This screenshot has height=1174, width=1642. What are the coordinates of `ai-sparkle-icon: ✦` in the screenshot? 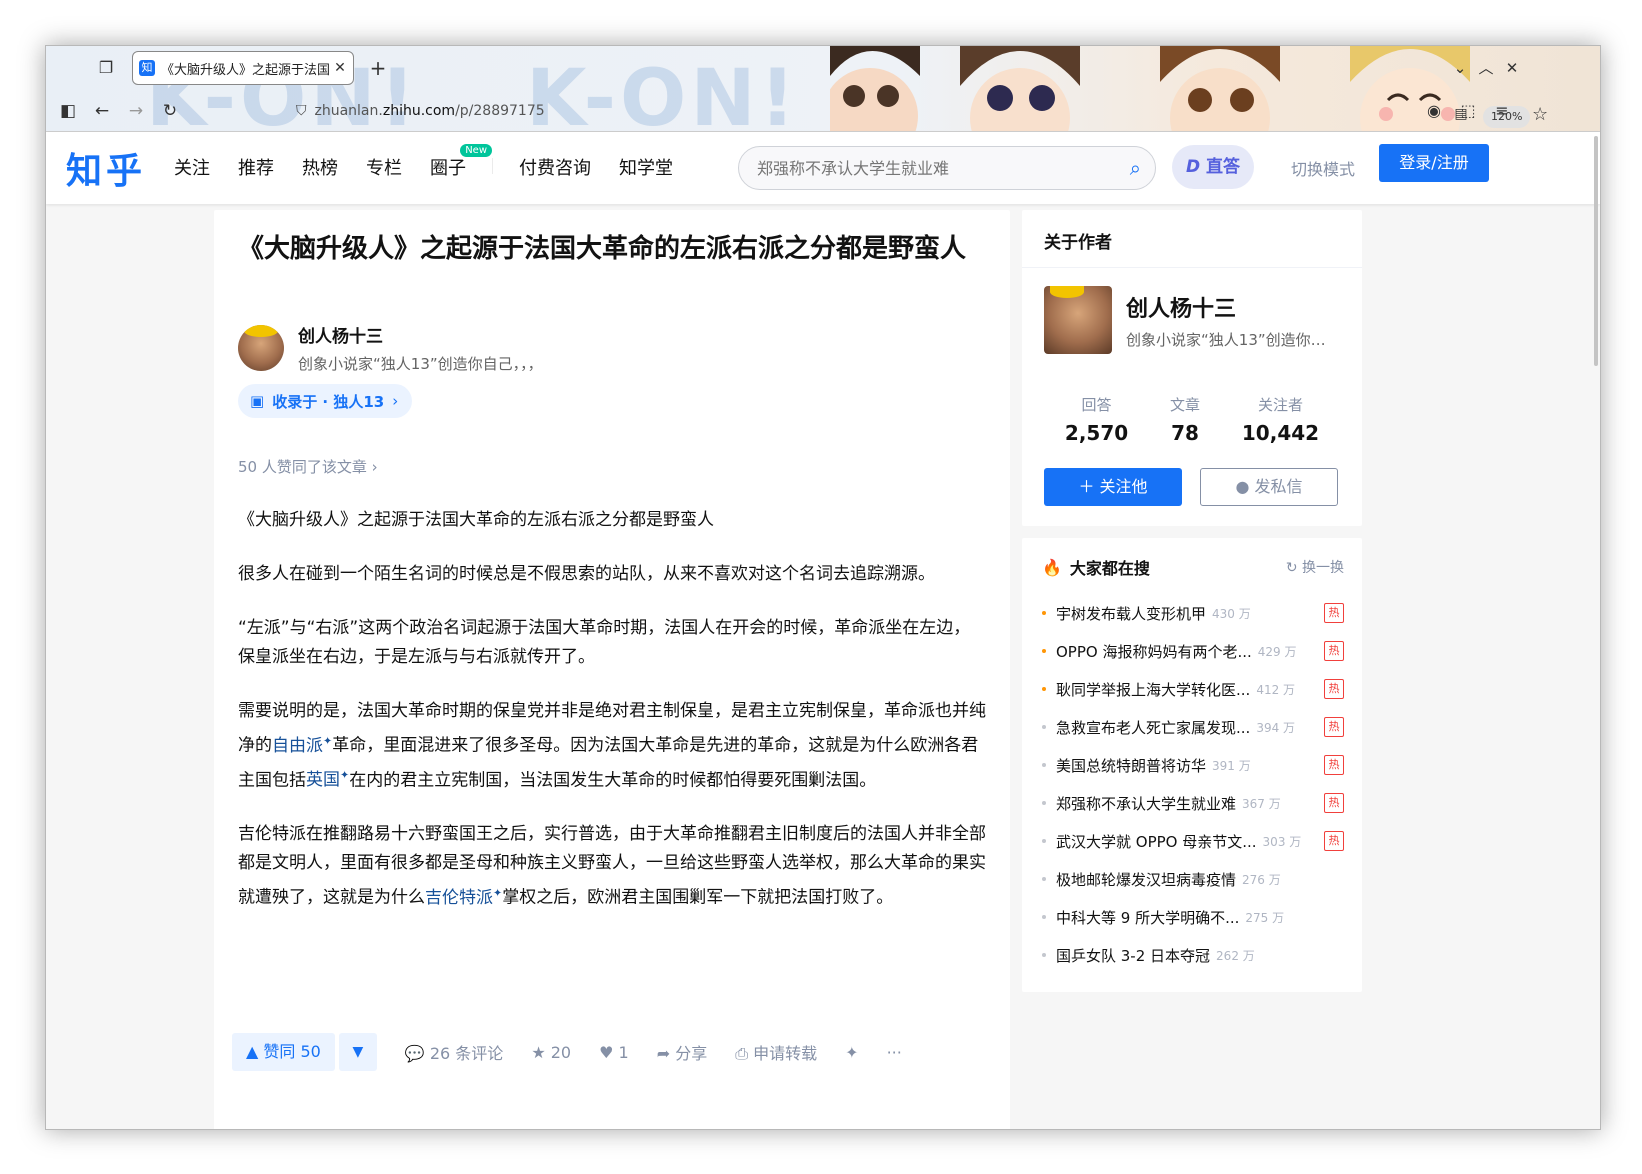 It's located at (851, 1052).